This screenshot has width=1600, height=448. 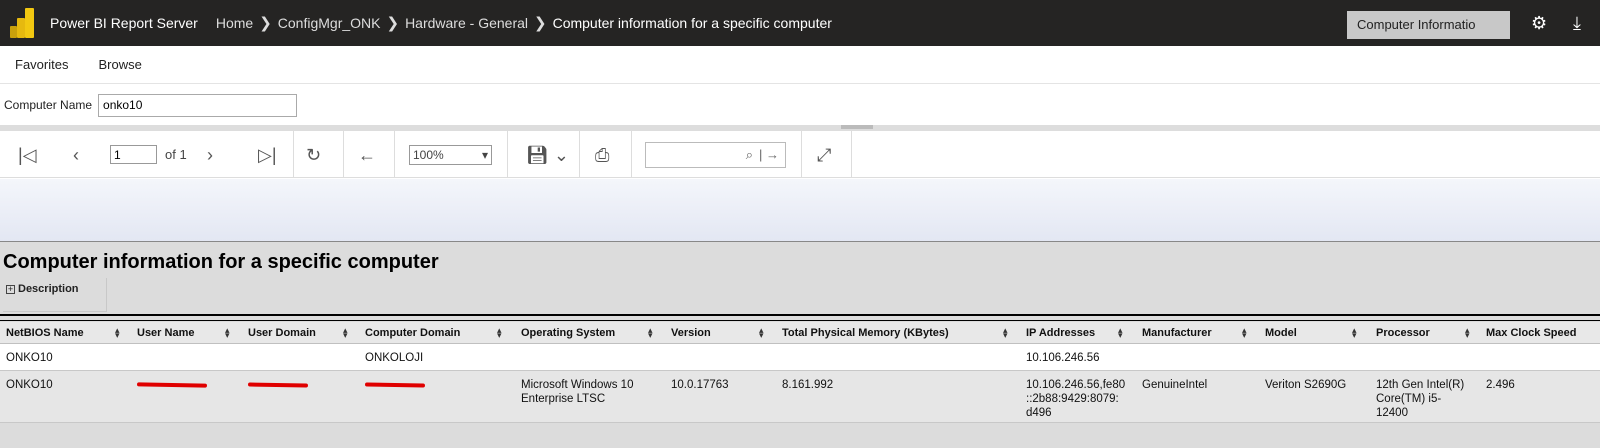 I want to click on description-toggle: + Description, so click(x=55, y=295).